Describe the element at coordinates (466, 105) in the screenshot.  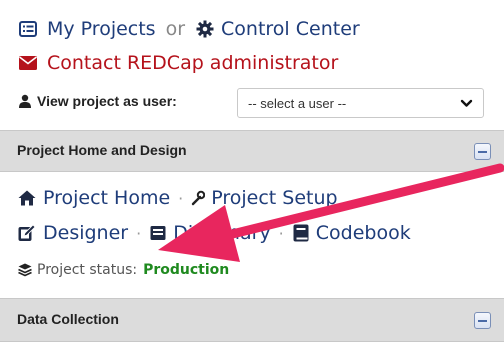
I see `chevron-down-icon` at that location.